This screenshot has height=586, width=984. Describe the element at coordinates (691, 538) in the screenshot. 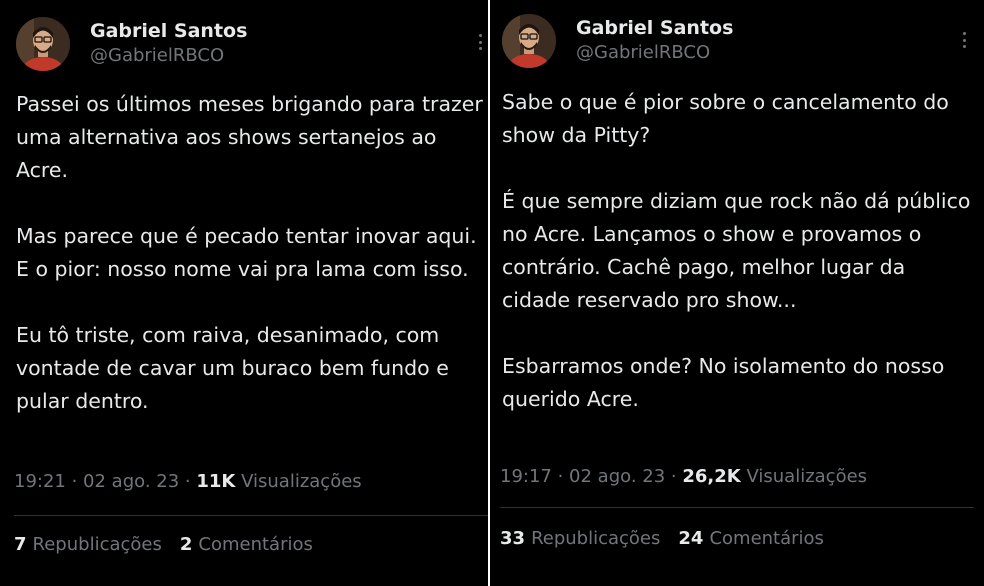

I see `comments-count: 24` at that location.